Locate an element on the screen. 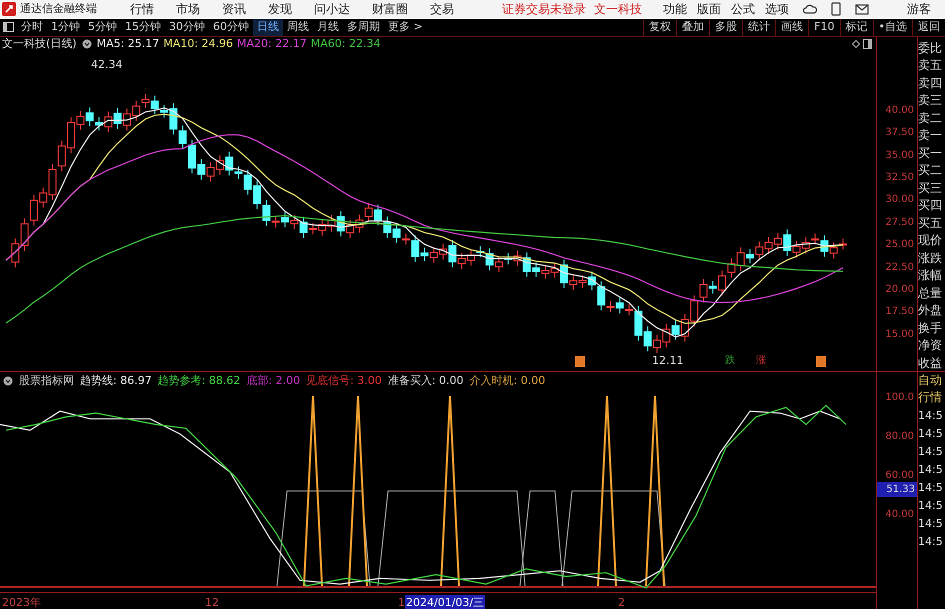 Image resolution: width=945 pixels, height=609 pixels. user-label: 游客 is located at coordinates (919, 9).